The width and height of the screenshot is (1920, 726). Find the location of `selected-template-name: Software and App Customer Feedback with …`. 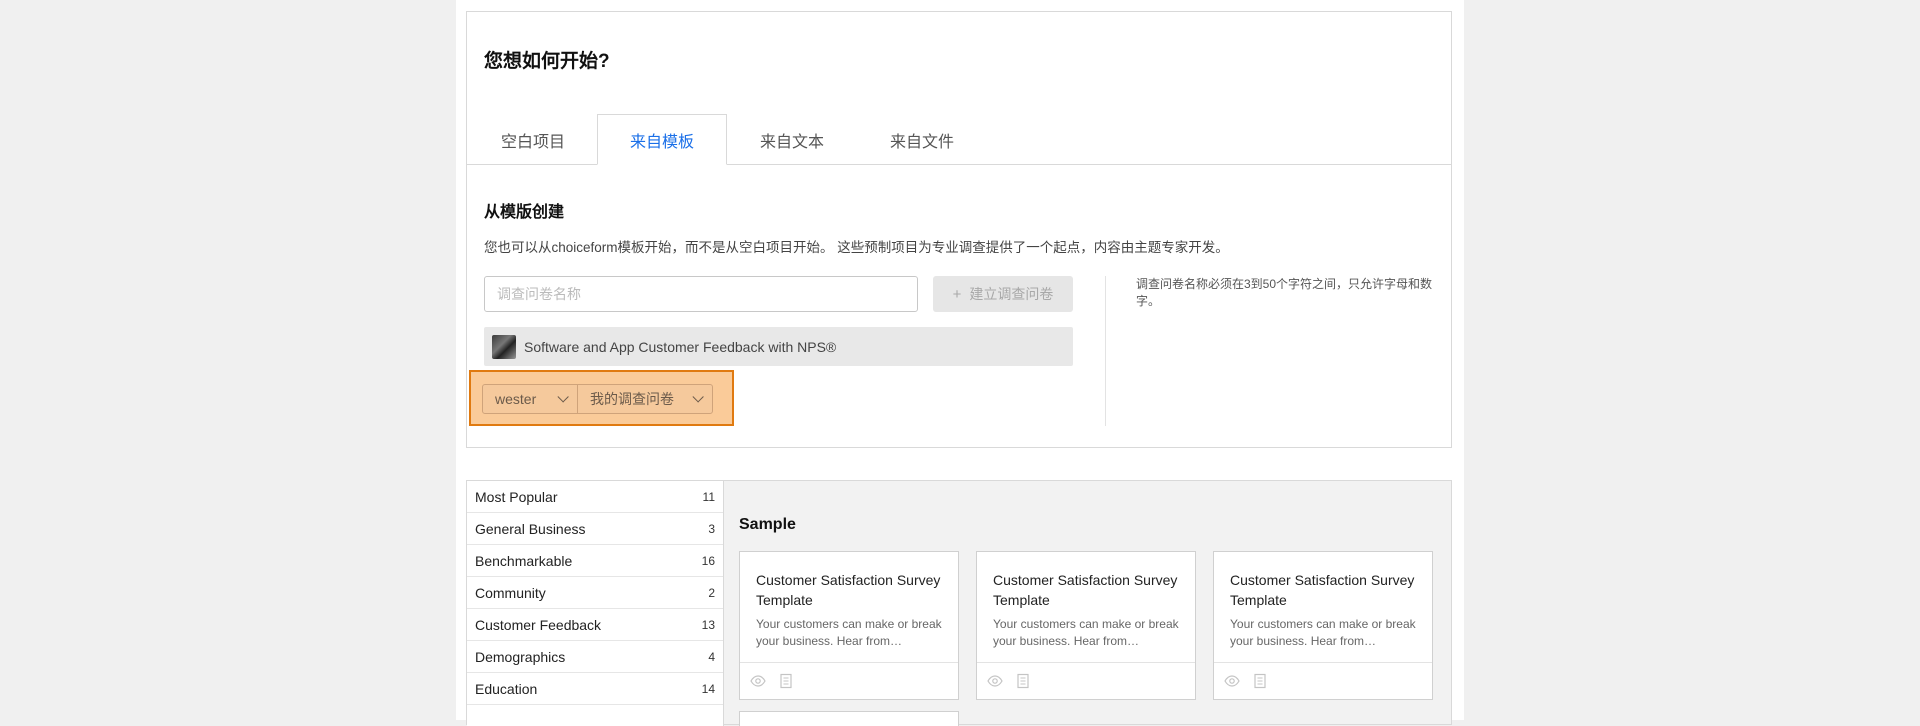

selected-template-name: Software and App Customer Feedback with … is located at coordinates (680, 346).